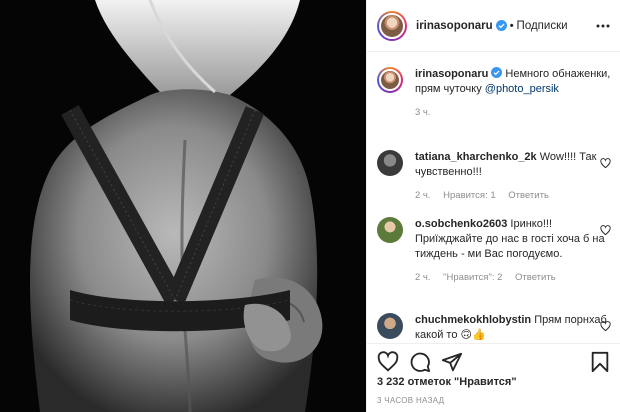 Image resolution: width=620 pixels, height=412 pixels. Describe the element at coordinates (392, 25) in the screenshot. I see `author-avatar` at that location.